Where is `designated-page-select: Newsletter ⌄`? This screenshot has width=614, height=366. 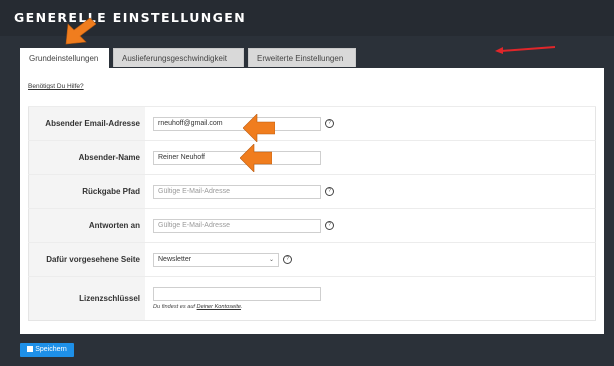
designated-page-select: Newsletter ⌄ is located at coordinates (216, 259).